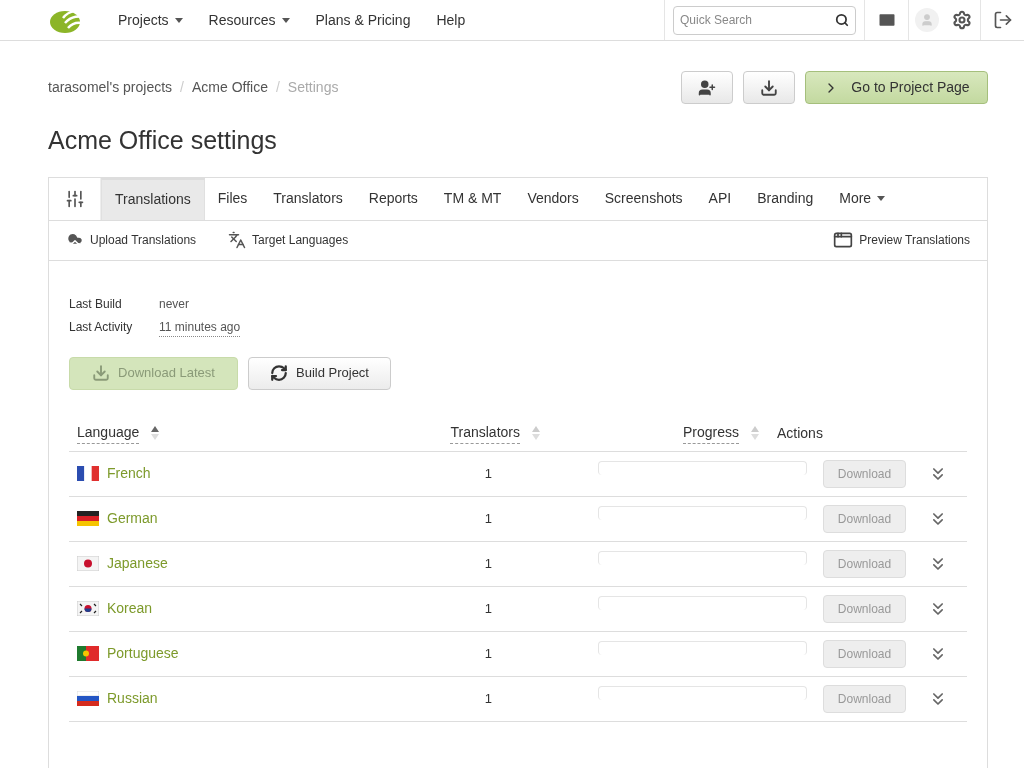 This screenshot has width=1024, height=768. Describe the element at coordinates (842, 19) in the screenshot. I see `search-icon` at that location.